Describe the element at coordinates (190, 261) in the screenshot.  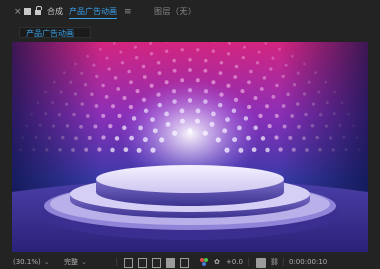
I see `viewer-toolbar: (30.1%) ⌄ 完整 ⌄ ✿ +0.0 ⛓ 0:00:00:10` at that location.